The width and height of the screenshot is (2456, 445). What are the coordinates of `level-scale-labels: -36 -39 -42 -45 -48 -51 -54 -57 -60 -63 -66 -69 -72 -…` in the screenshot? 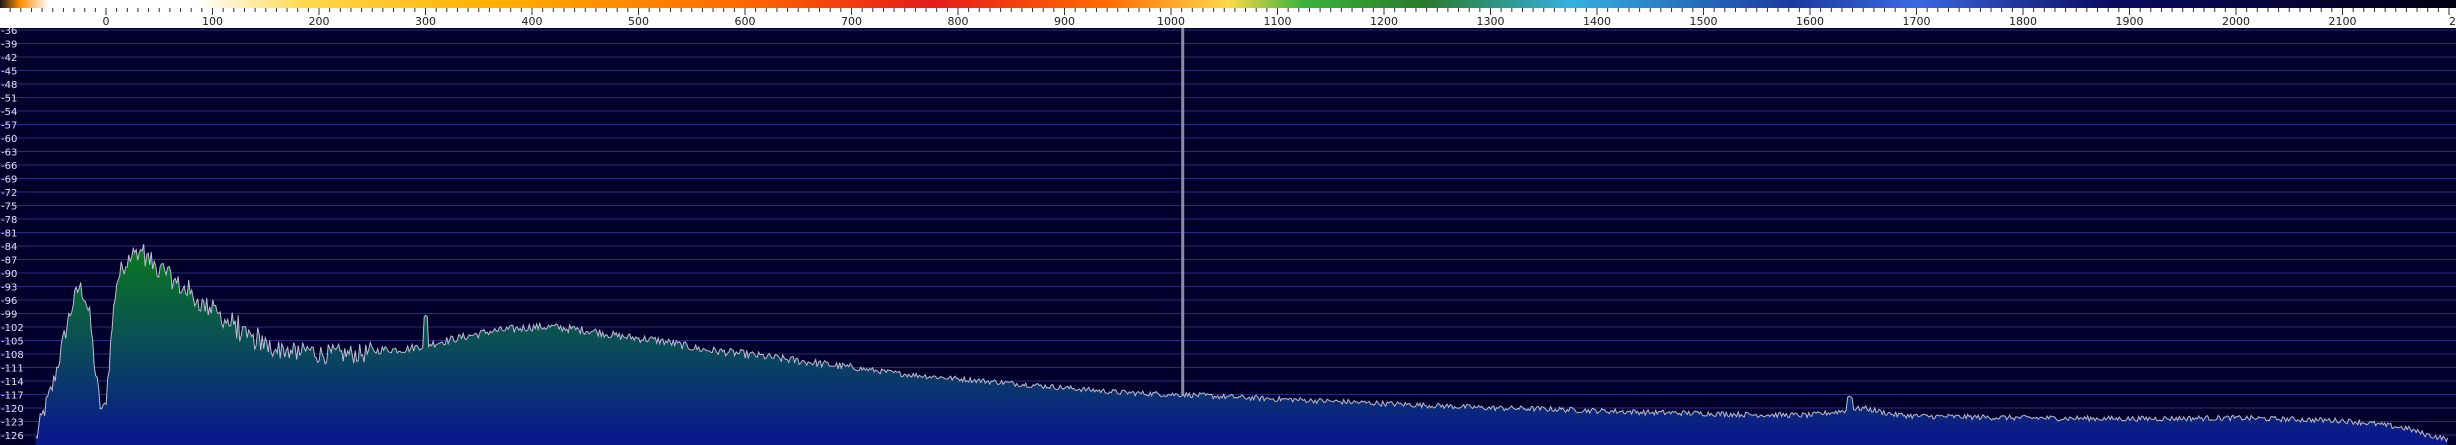 It's located at (12, 235).